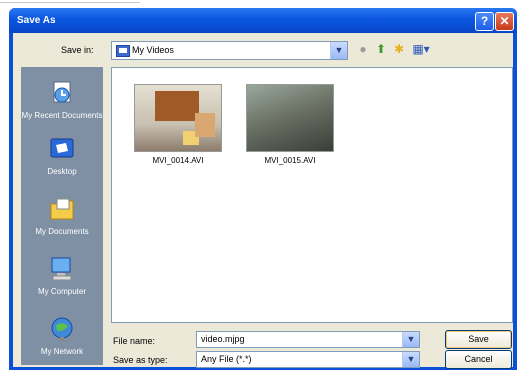  I want to click on folder-icon, so click(123, 51).